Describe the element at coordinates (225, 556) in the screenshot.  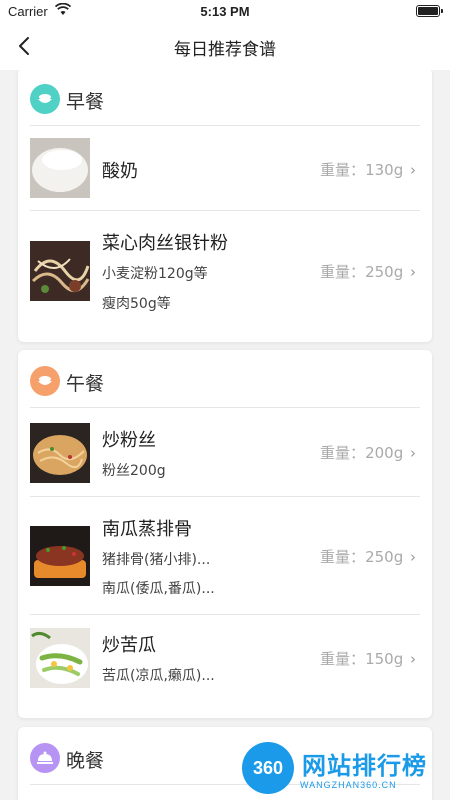
I see `food-item: 南瓜蒸排骨 猪排骨(猪小排)... 南瓜(倭瓜,番瓜)... 重量：250g ›` at that location.